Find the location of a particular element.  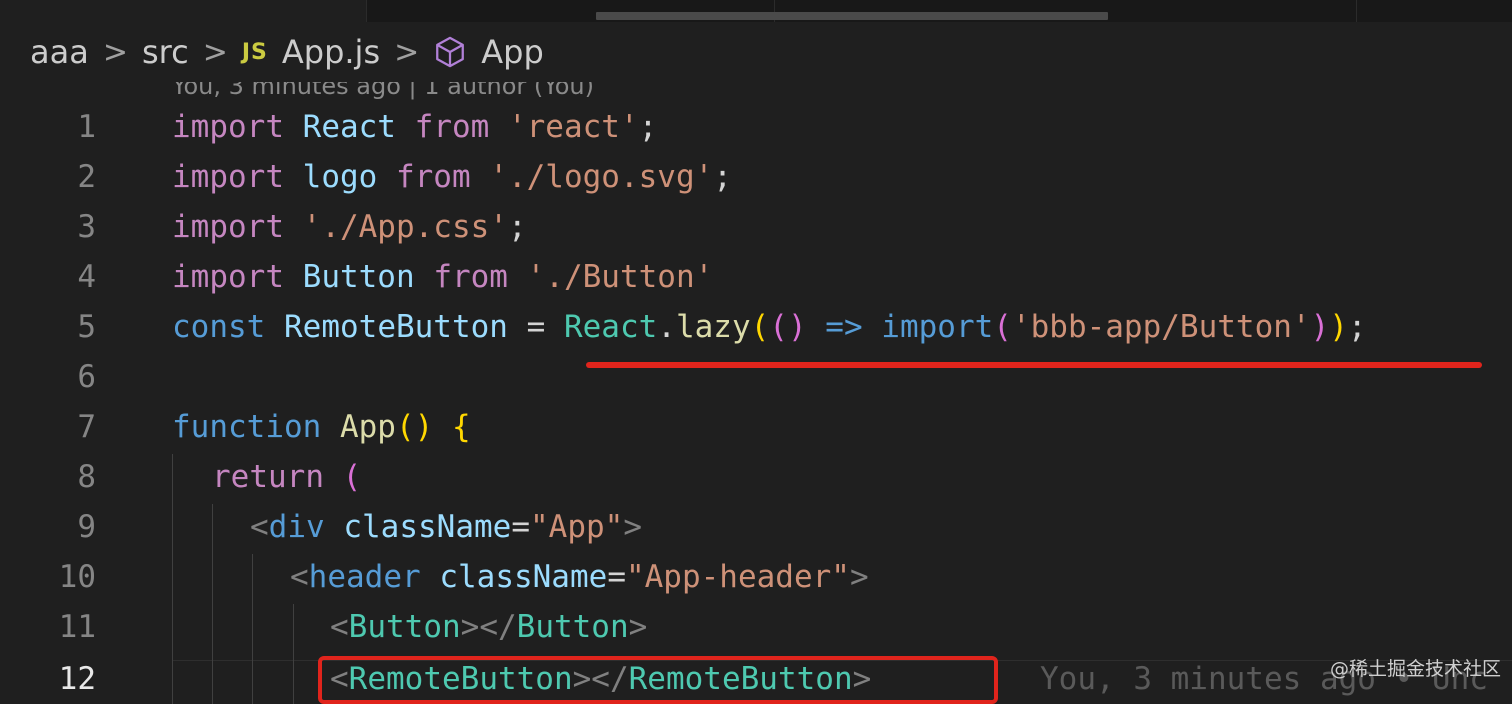

breadcrumb-folder-aaa: aaa is located at coordinates (59, 52).